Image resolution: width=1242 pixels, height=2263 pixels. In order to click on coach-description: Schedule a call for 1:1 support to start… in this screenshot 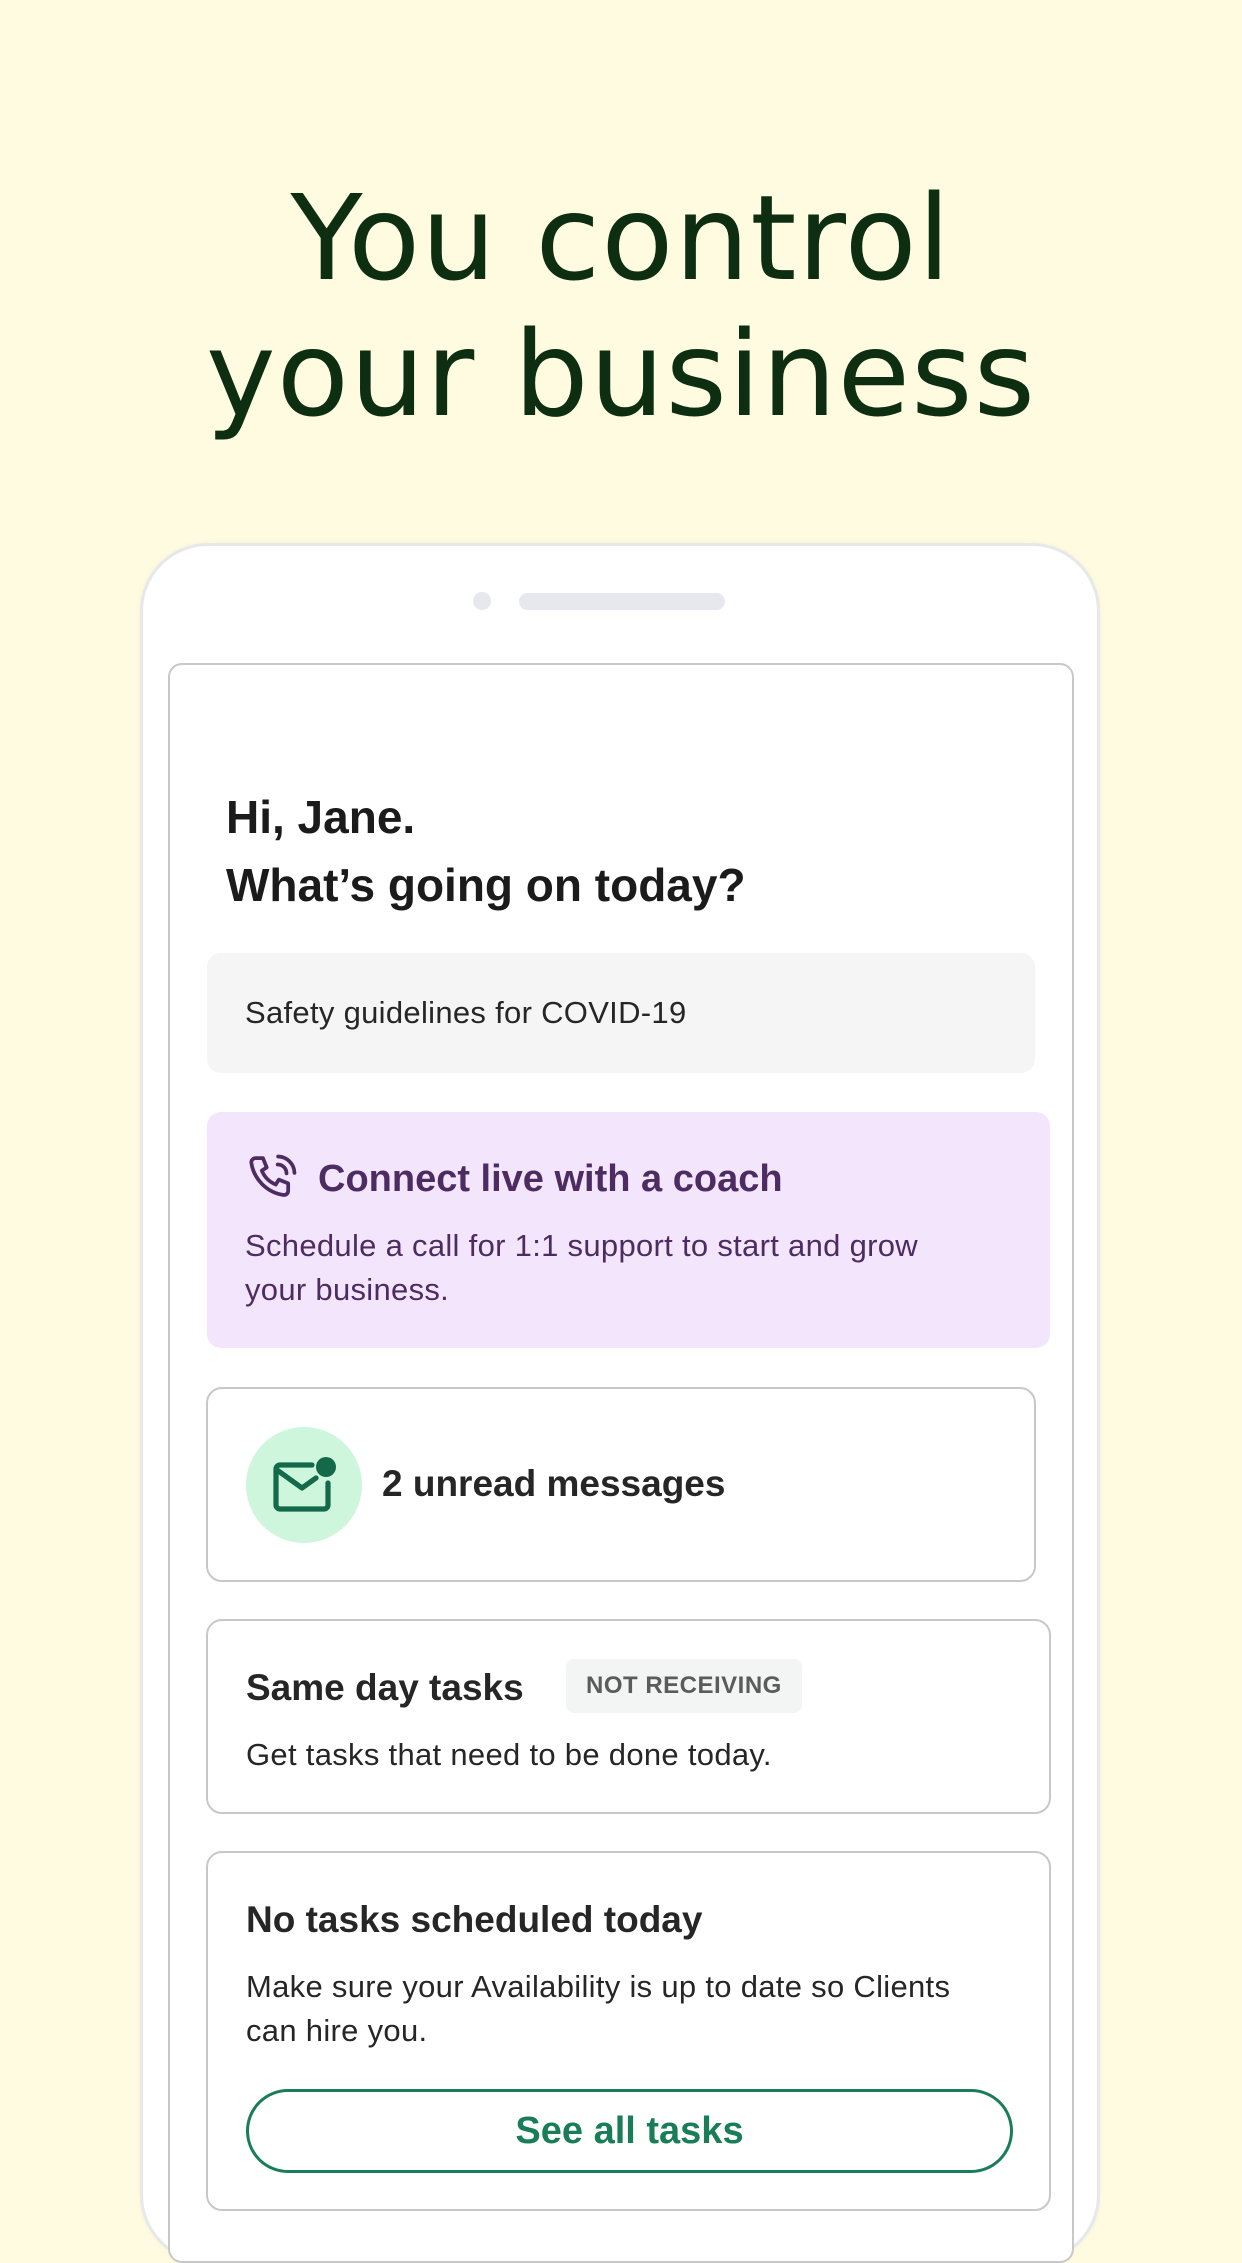, I will do `click(581, 1267)`.